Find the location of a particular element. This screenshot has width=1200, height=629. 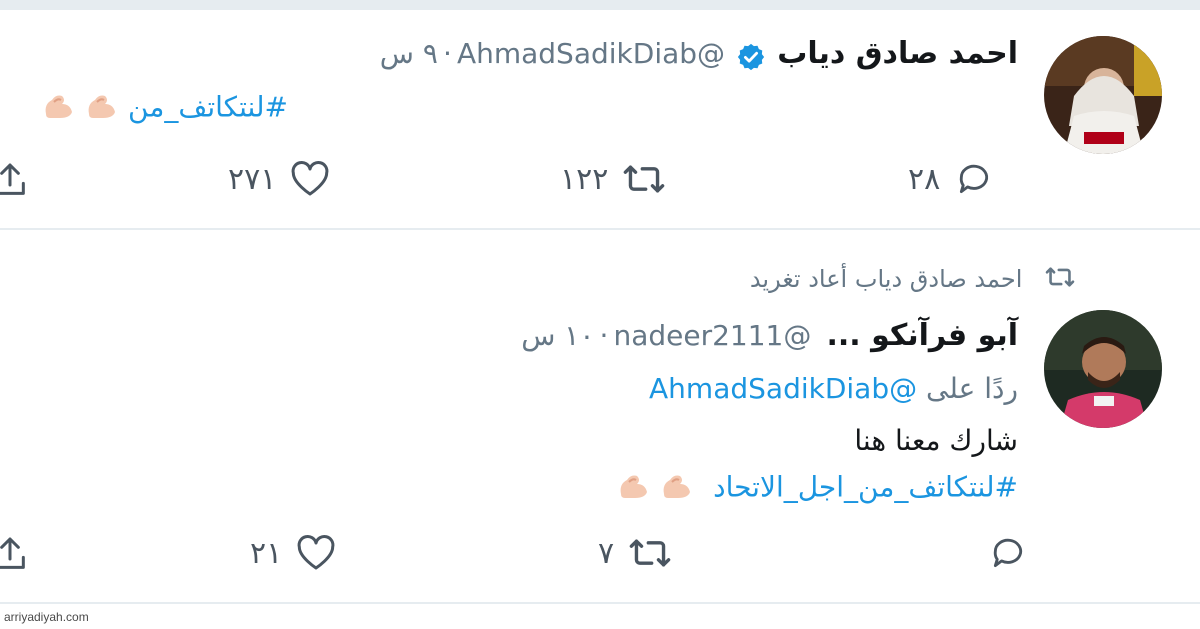

tweet-text-content: شارك معنا هنا is located at coordinates (936, 440).